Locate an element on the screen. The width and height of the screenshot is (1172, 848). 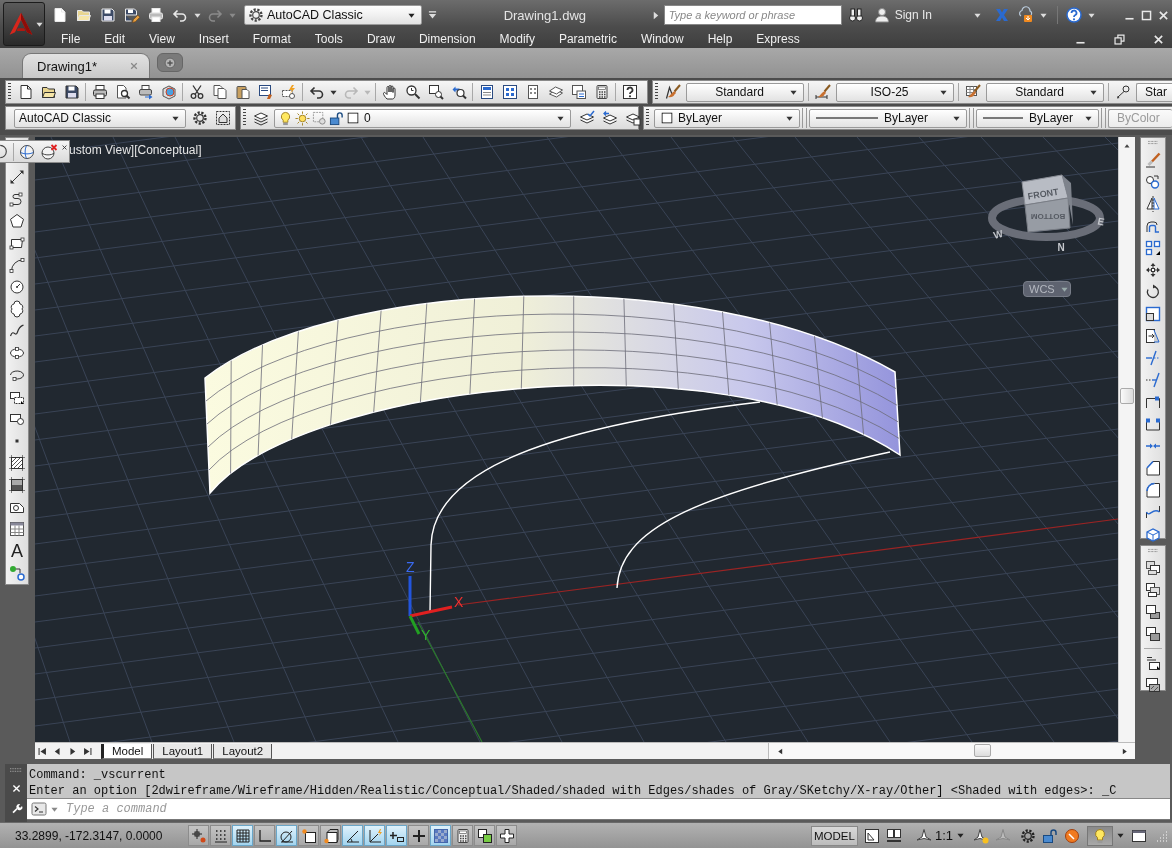
multileader-style-dropdown: Star is located at coordinates (1154, 92).